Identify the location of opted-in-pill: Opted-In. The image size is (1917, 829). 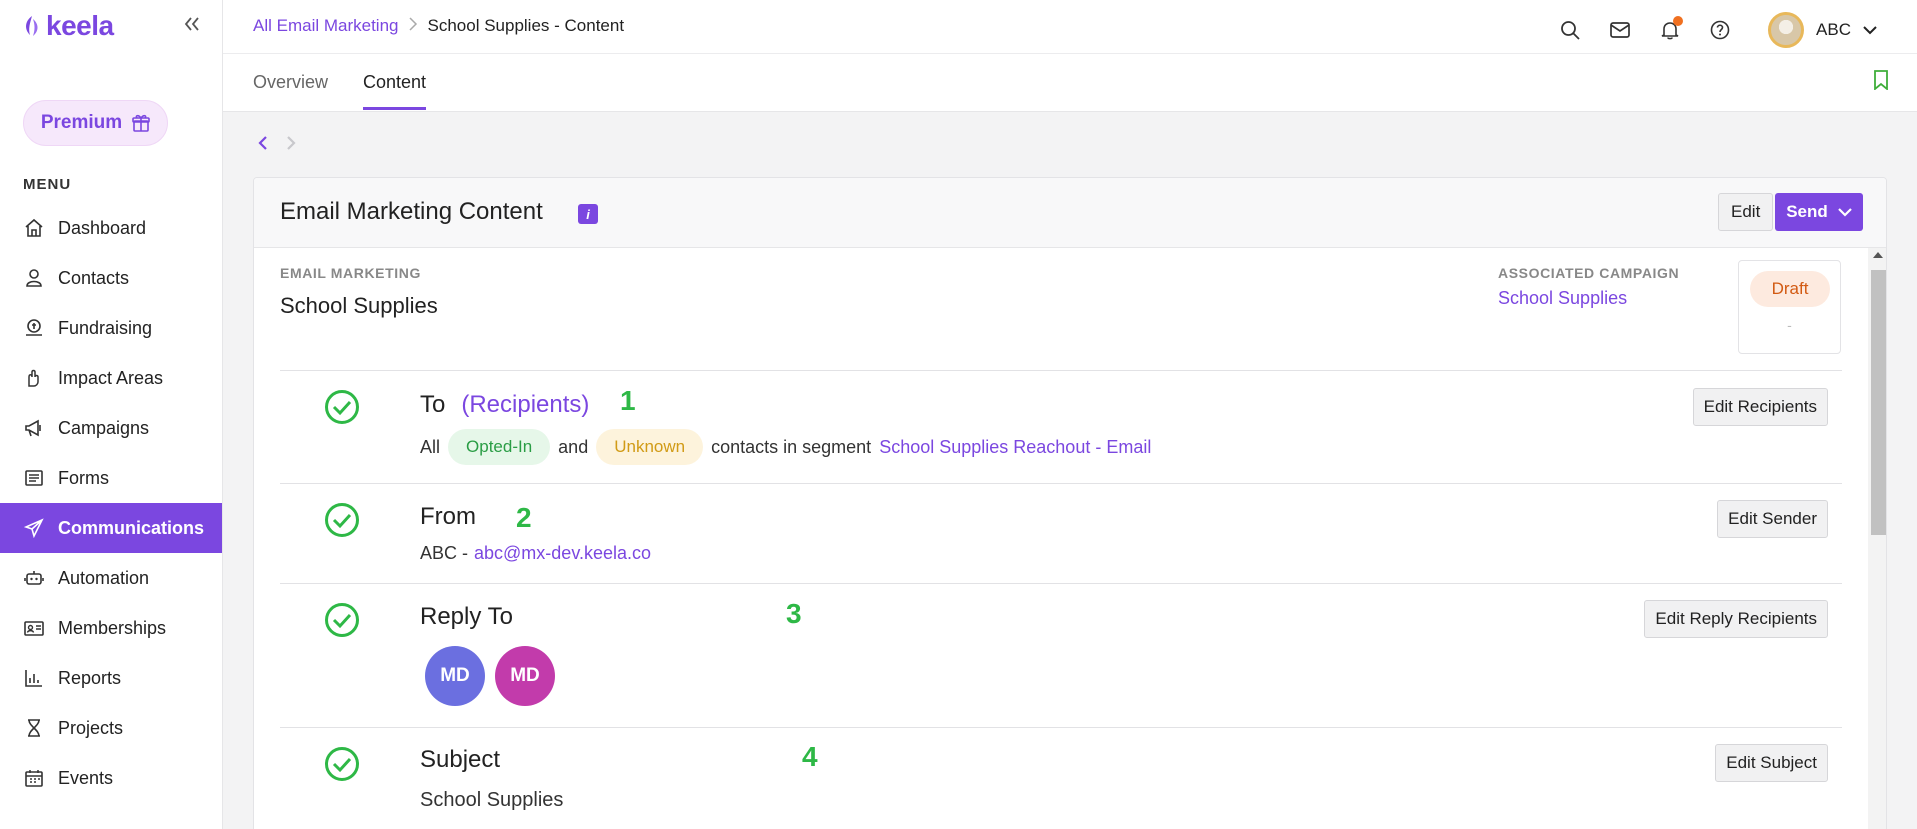
(499, 447).